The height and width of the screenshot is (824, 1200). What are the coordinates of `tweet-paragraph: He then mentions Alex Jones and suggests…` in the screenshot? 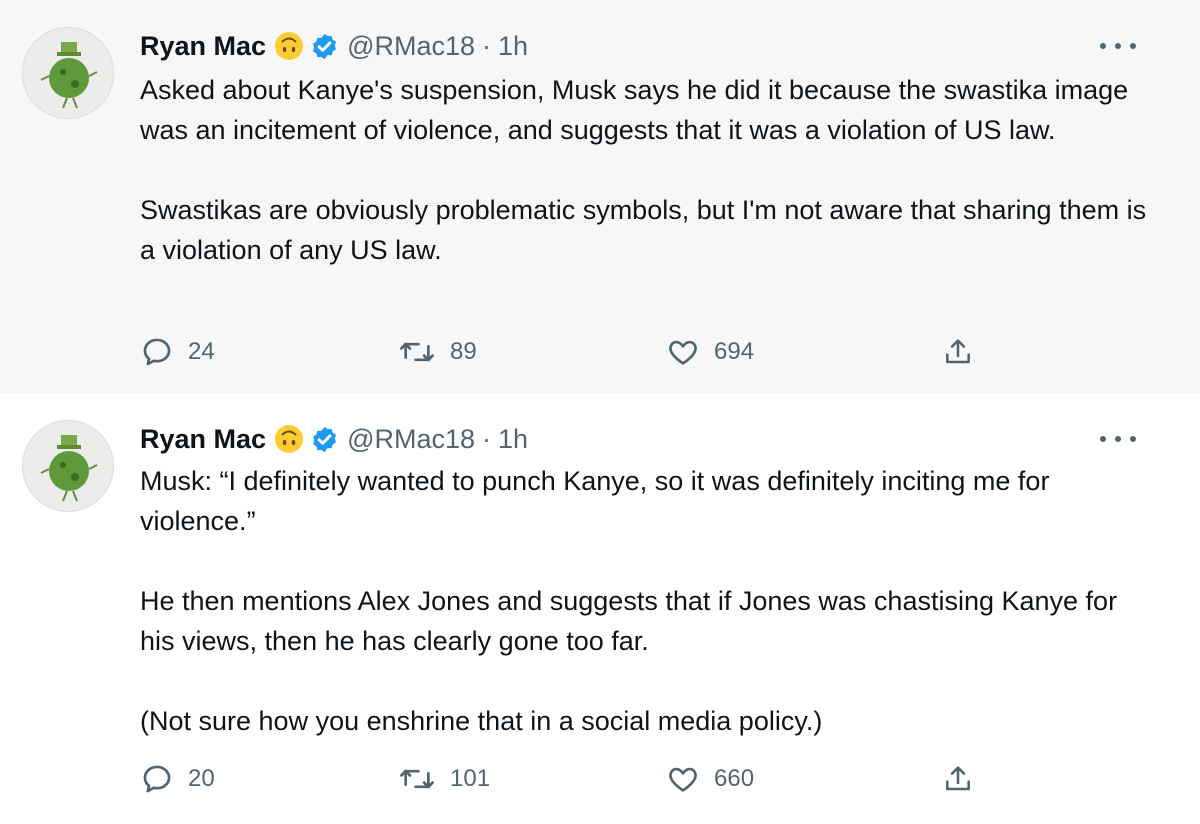 It's located at (629, 621).